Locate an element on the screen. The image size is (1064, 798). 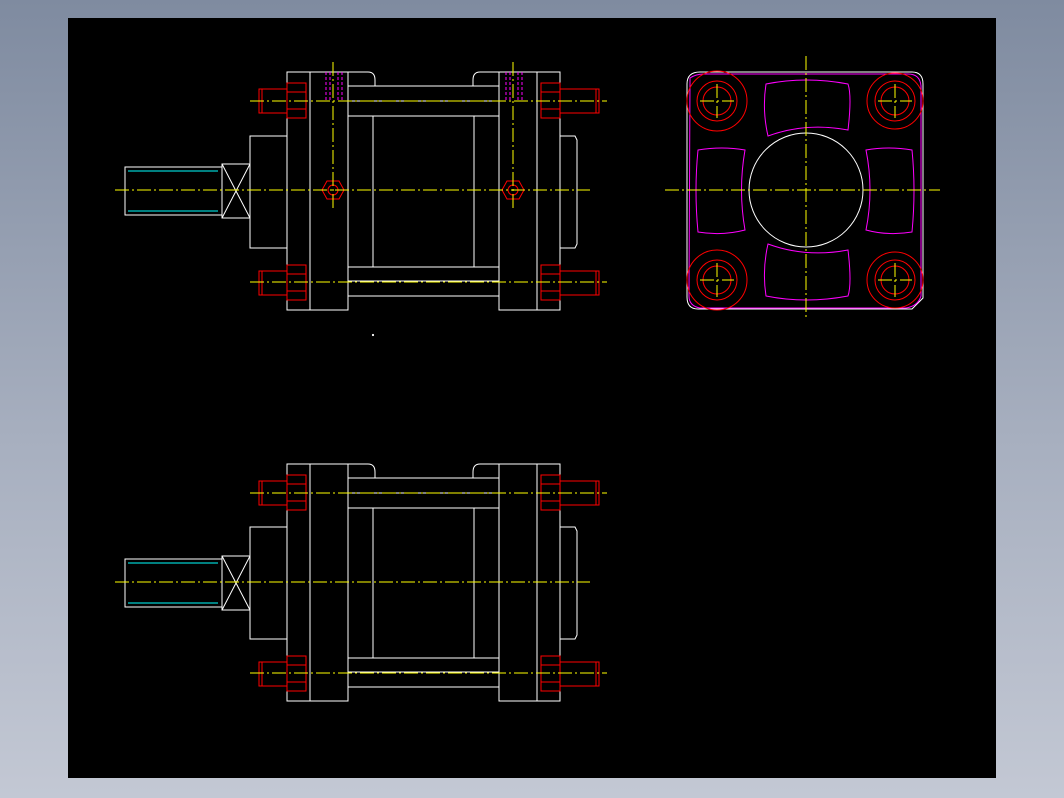
lower-rod-thread is located at coordinates (173, 583).